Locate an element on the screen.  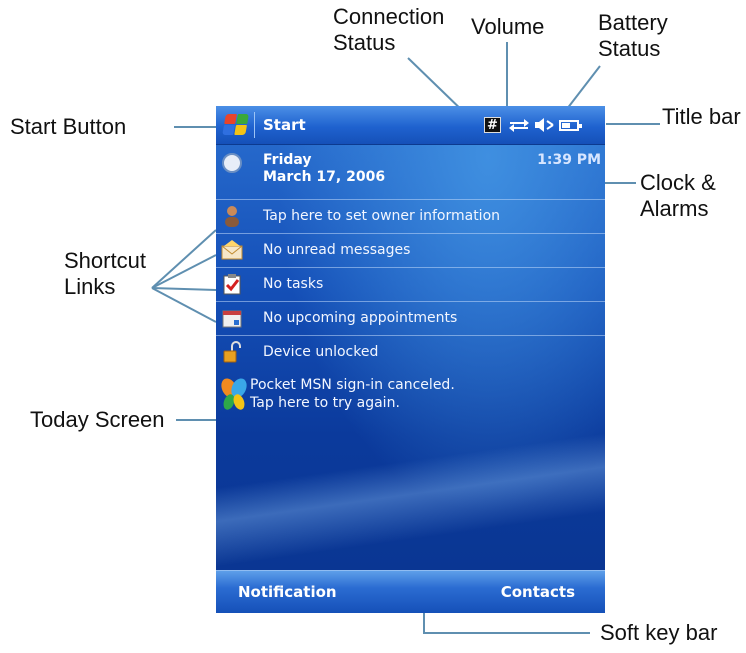
callout-start-button: Start Button is located at coordinates (68, 126).